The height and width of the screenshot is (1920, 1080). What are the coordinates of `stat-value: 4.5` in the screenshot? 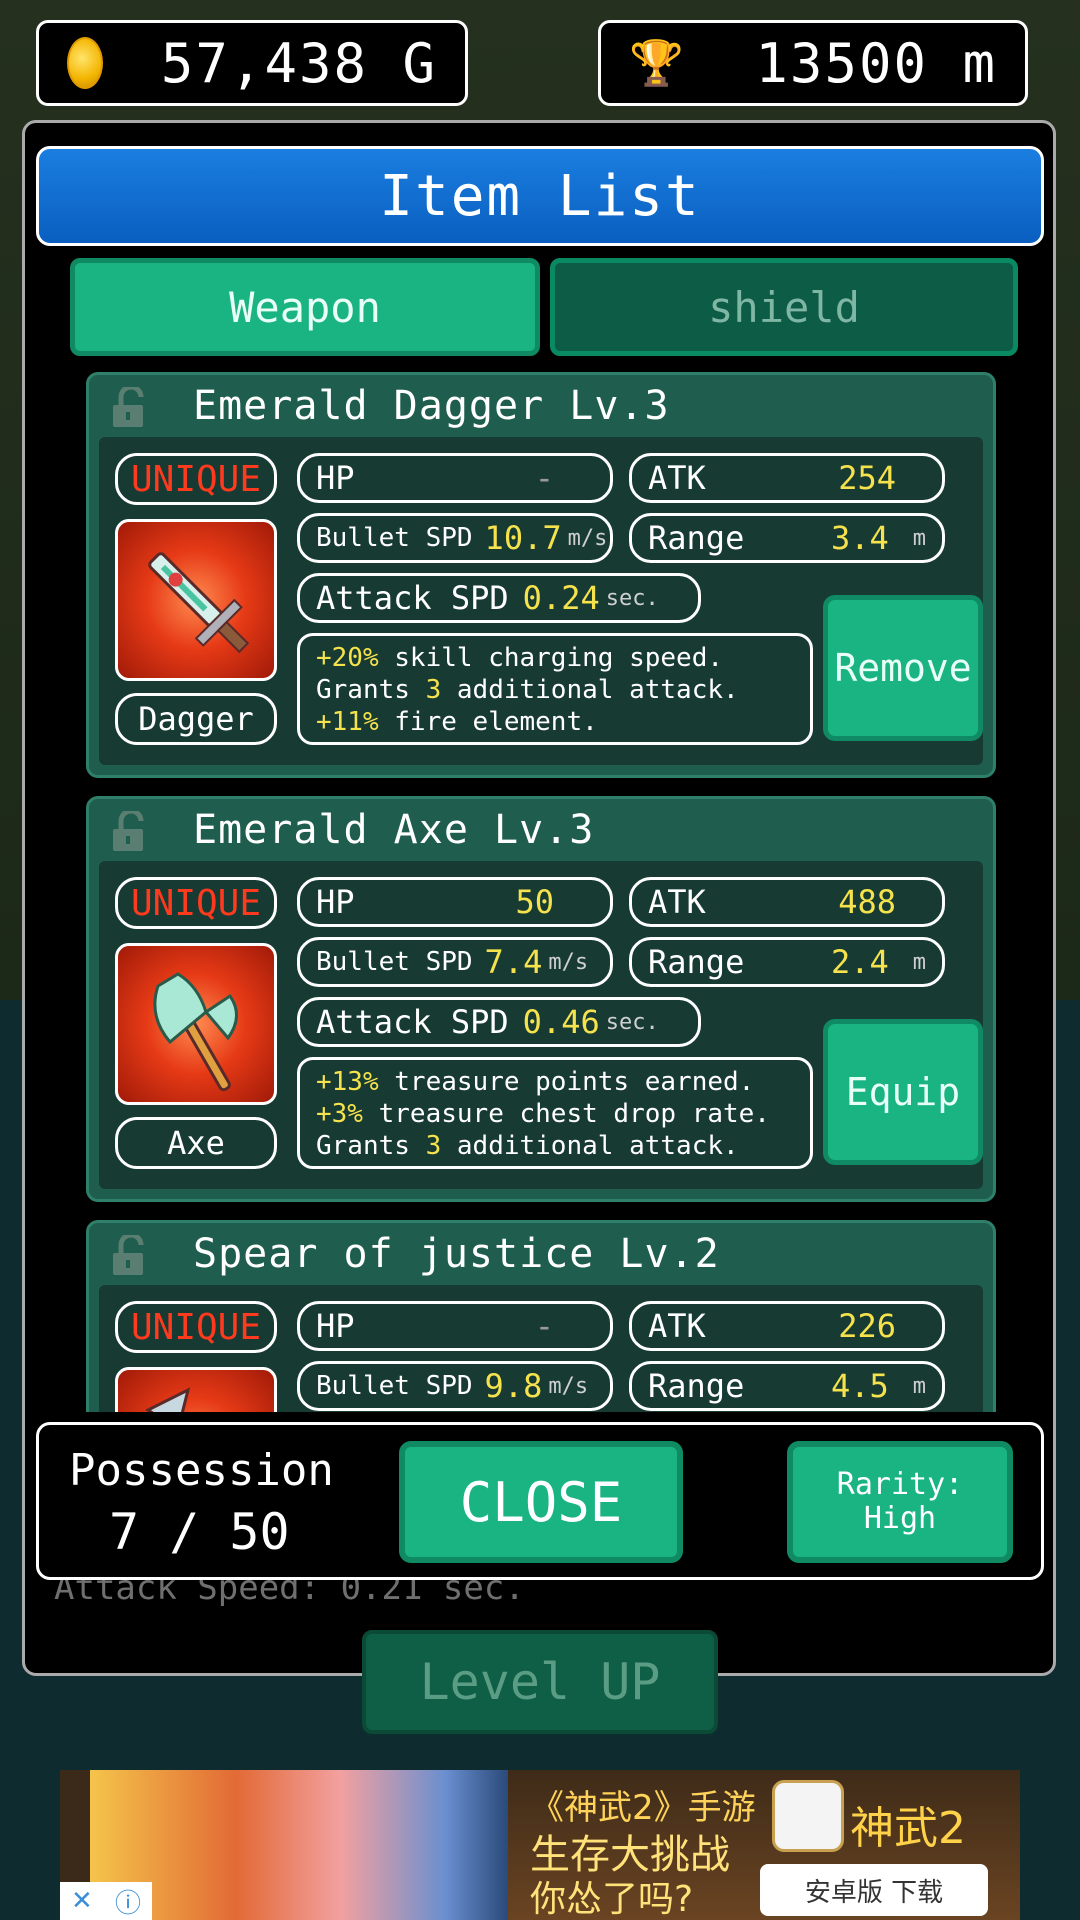 It's located at (859, 1386).